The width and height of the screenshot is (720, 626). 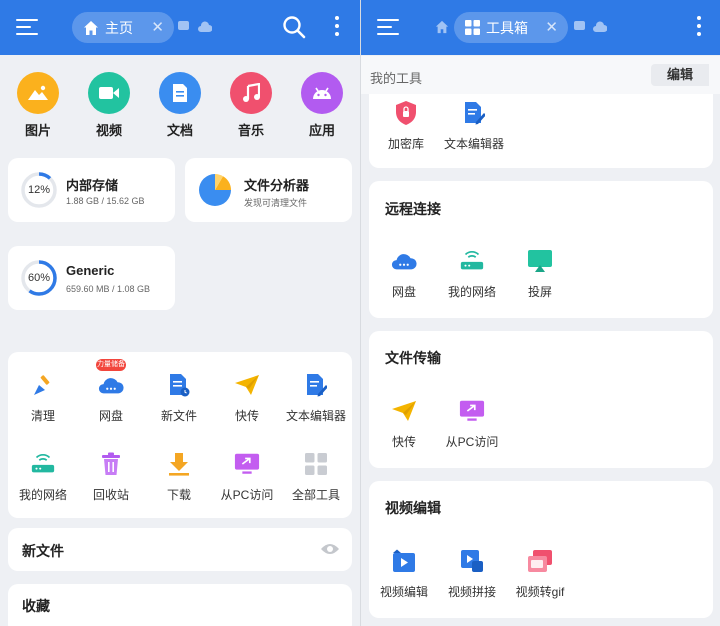 I want to click on tool-vault: 加密库, so click(x=406, y=126).